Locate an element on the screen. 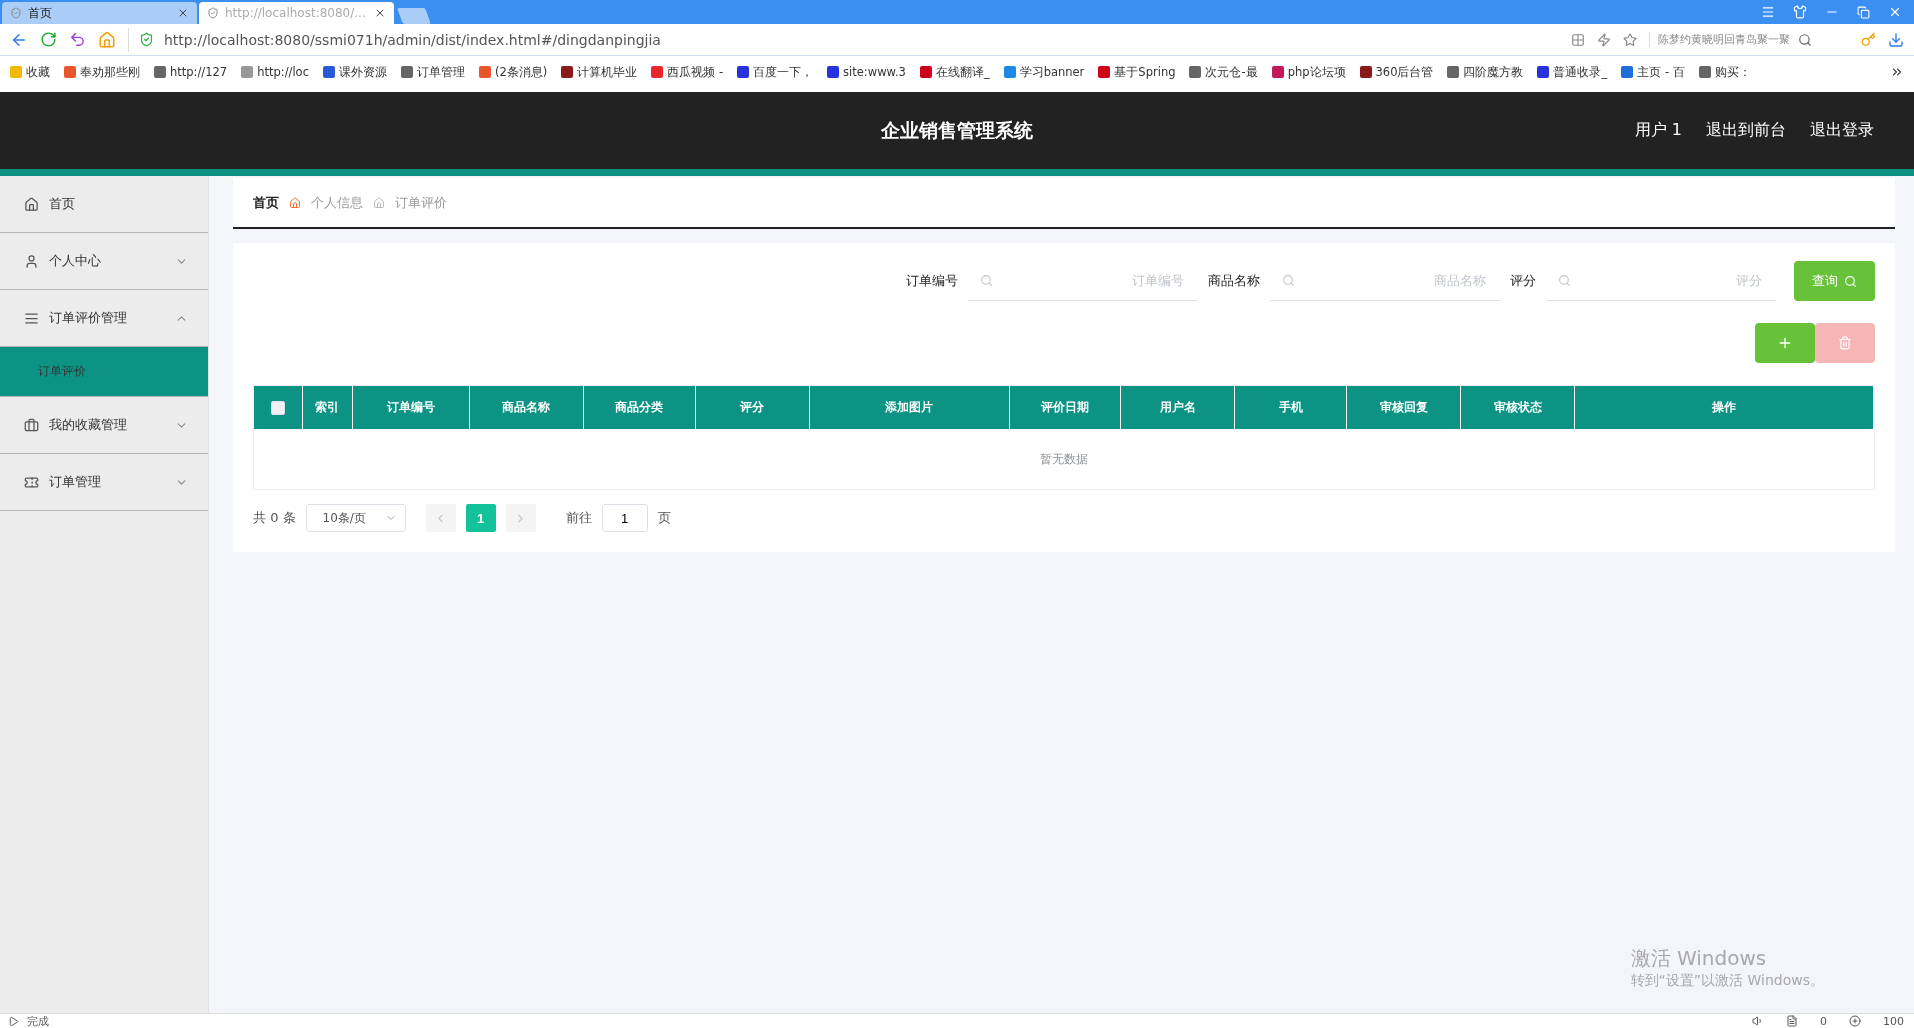  column-header: 评价日期 is located at coordinates (1065, 407).